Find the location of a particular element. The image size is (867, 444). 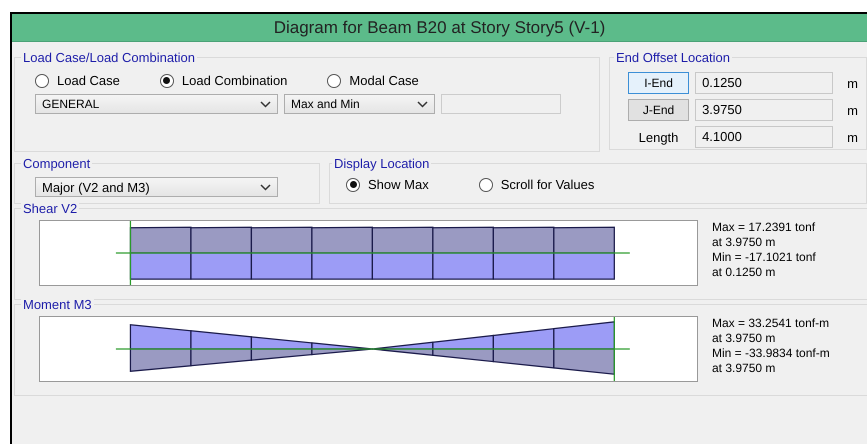

group-title: Component is located at coordinates (57, 163).